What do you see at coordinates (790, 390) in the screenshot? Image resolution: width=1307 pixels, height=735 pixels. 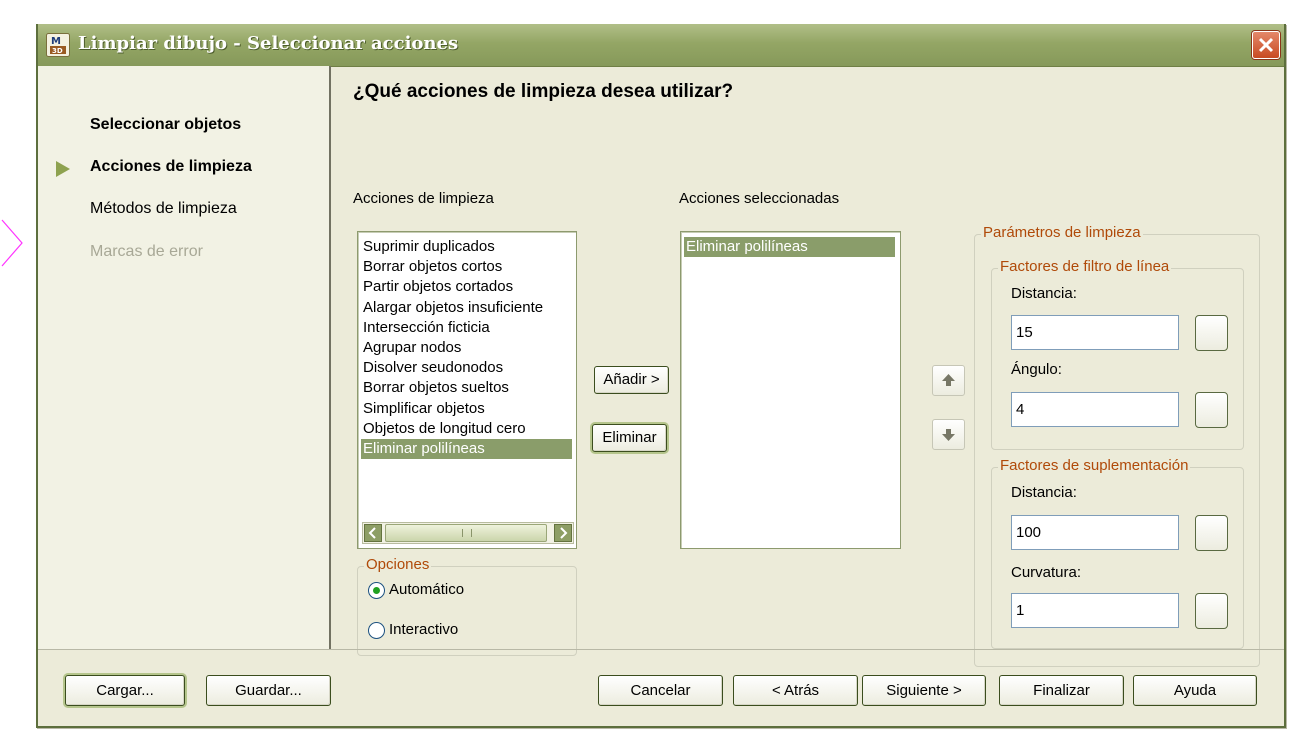 I see `selected-actions-list: Eliminar polilíneas` at bounding box center [790, 390].